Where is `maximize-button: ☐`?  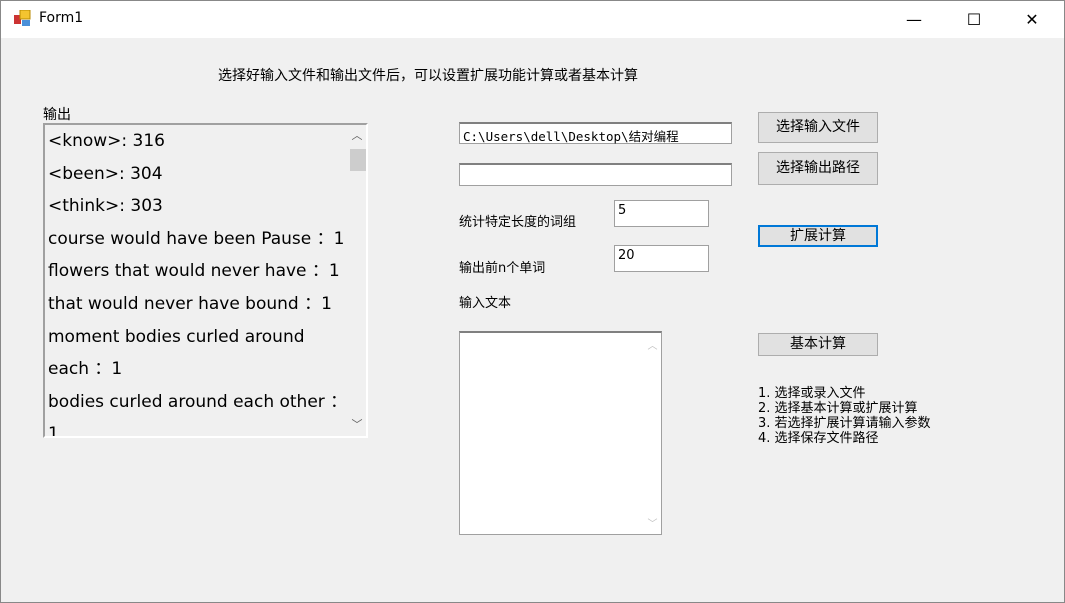 maximize-button: ☐ is located at coordinates (974, 19).